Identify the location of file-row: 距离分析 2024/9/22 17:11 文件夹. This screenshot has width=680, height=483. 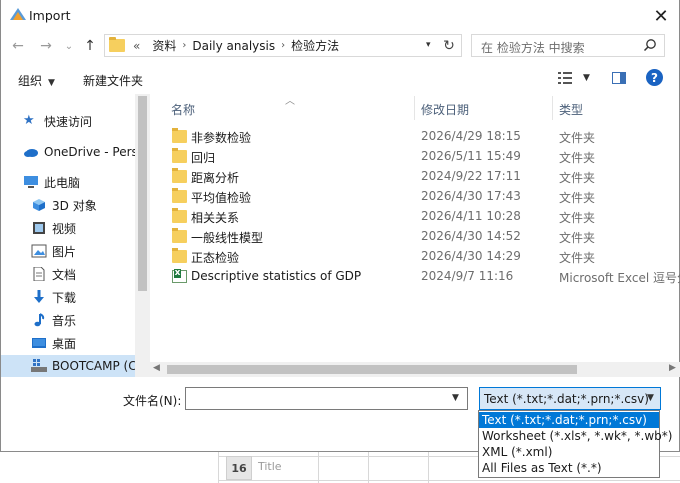
(423, 177).